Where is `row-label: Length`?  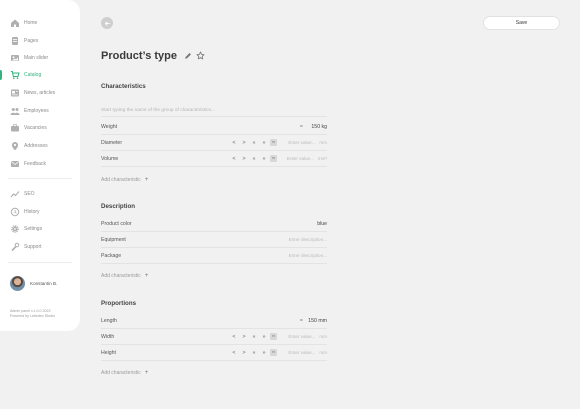
row-label: Length is located at coordinates (109, 320).